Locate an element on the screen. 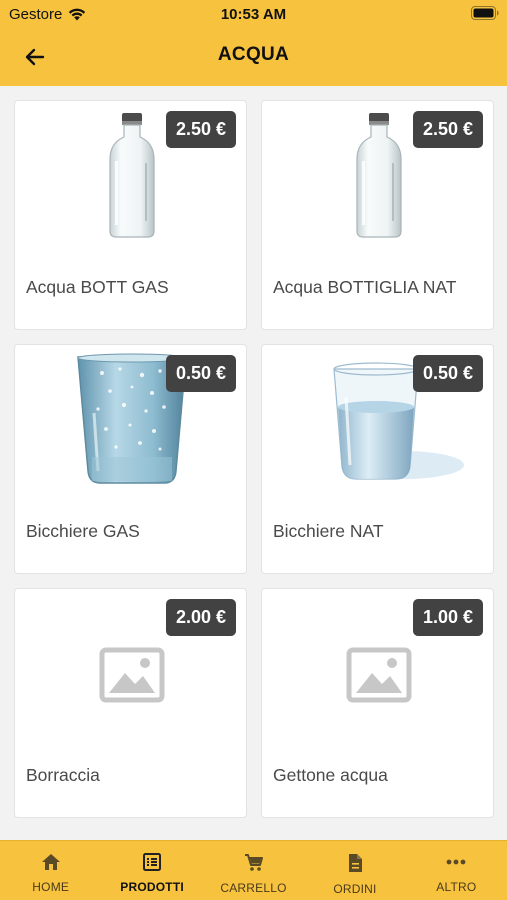 Image resolution: width=507 pixels, height=900 pixels. status-bar: Gestore 10:53 AM is located at coordinates (253, 15).